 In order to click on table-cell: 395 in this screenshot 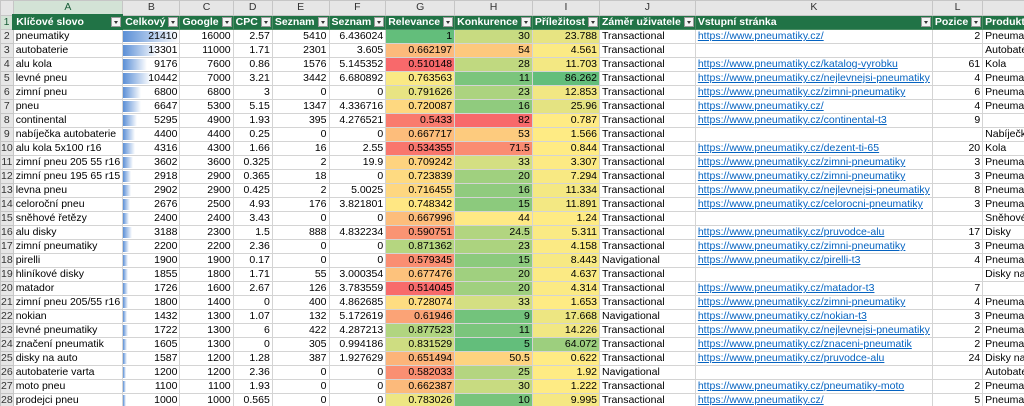, I will do `click(300, 120)`.